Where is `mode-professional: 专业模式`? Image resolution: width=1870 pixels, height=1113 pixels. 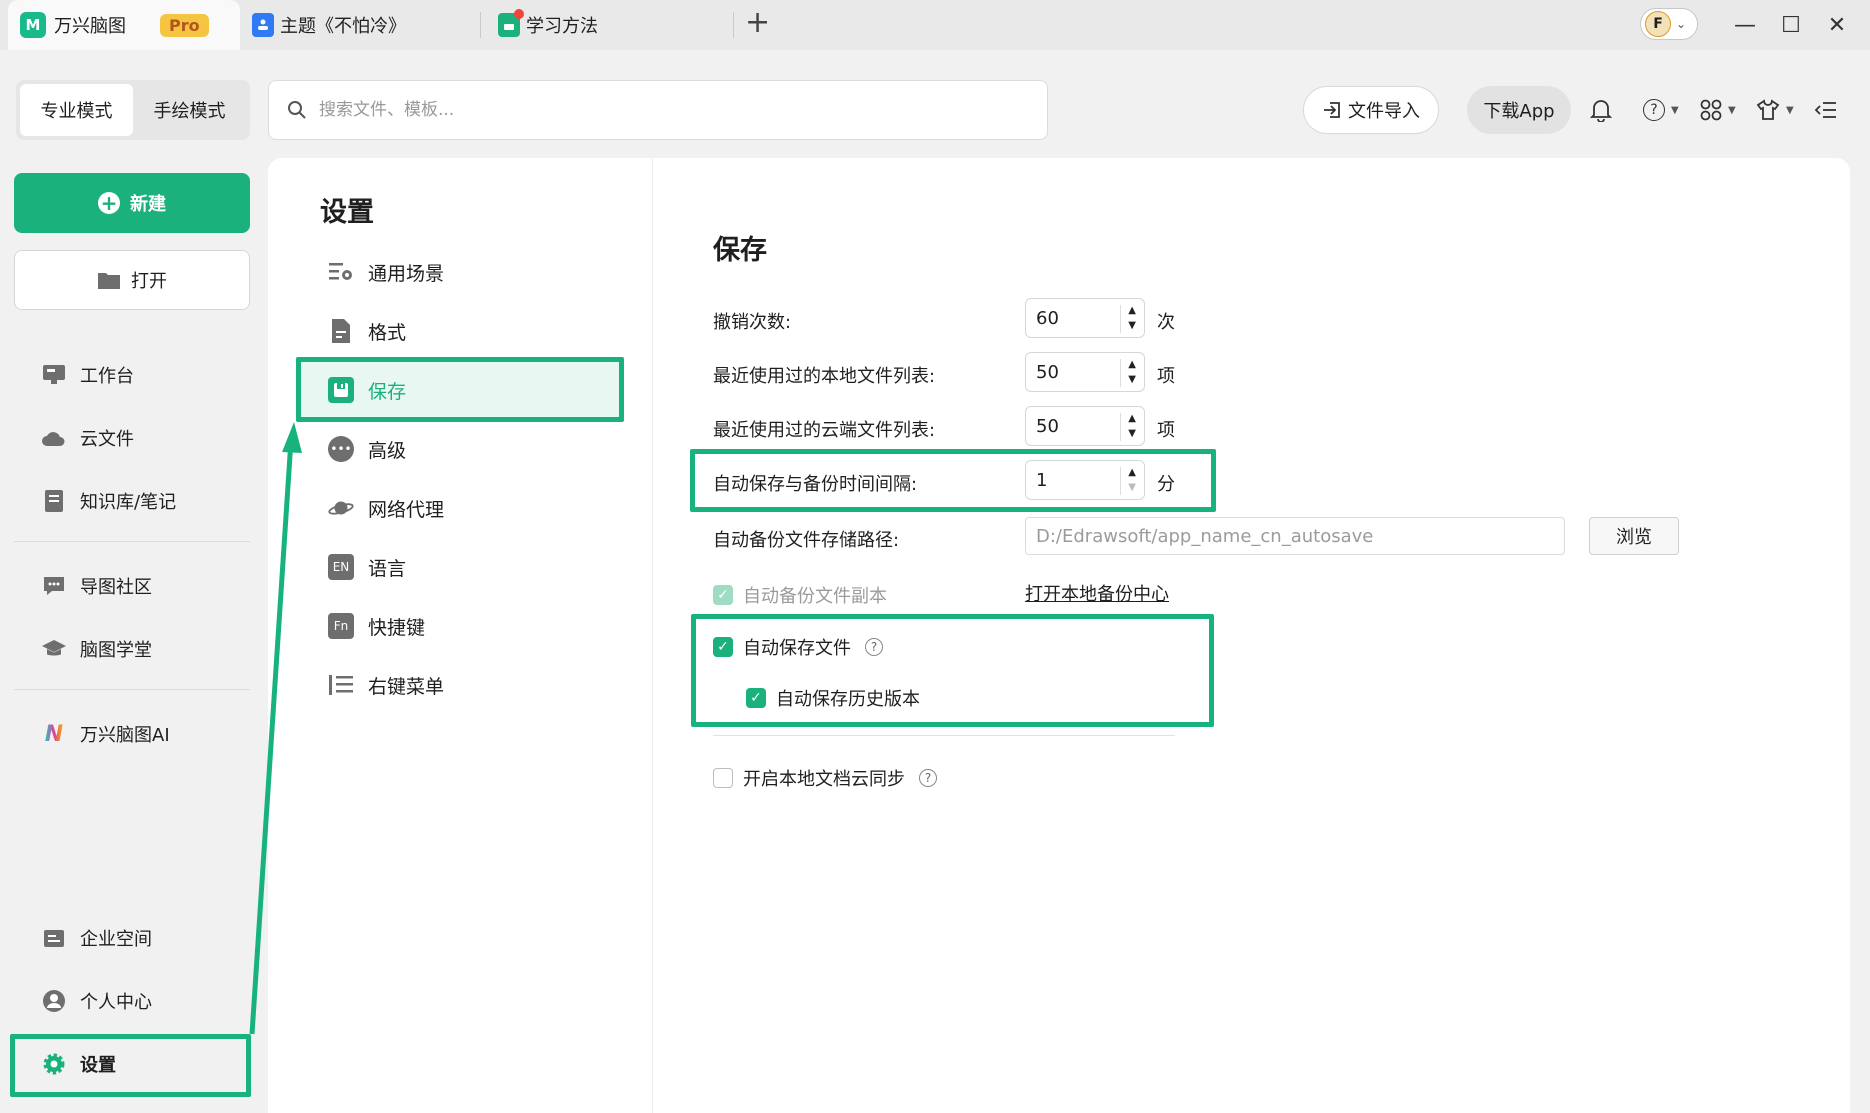
mode-professional: 专业模式 is located at coordinates (76, 110).